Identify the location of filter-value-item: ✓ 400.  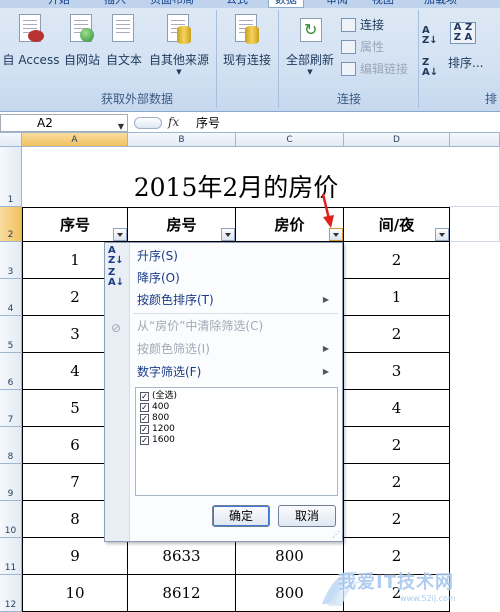
(155, 407).